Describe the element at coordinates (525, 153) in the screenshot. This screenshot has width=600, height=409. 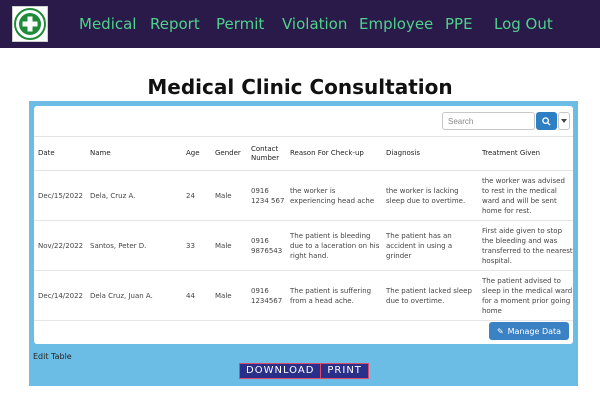
I see `column-header-treatment: Treatment Given` at that location.